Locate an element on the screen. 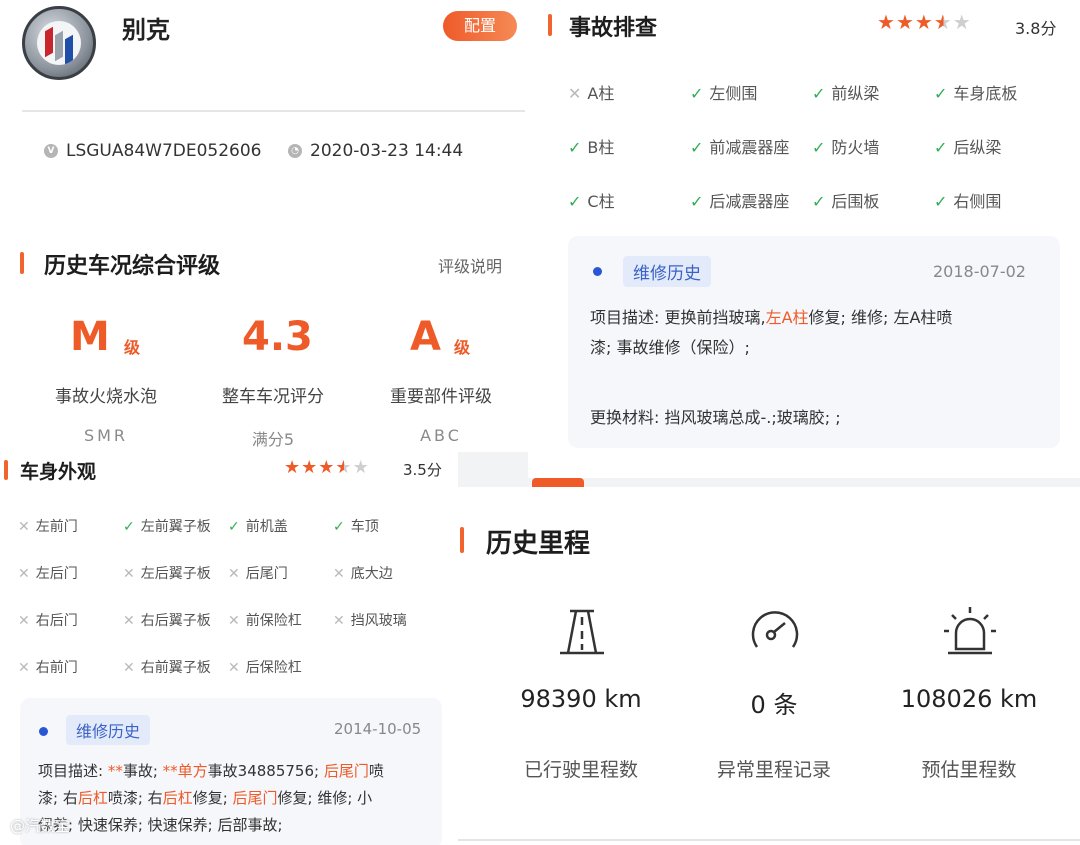 This screenshot has height=845, width=1080. text-part: 修复; is located at coordinates (212, 798).